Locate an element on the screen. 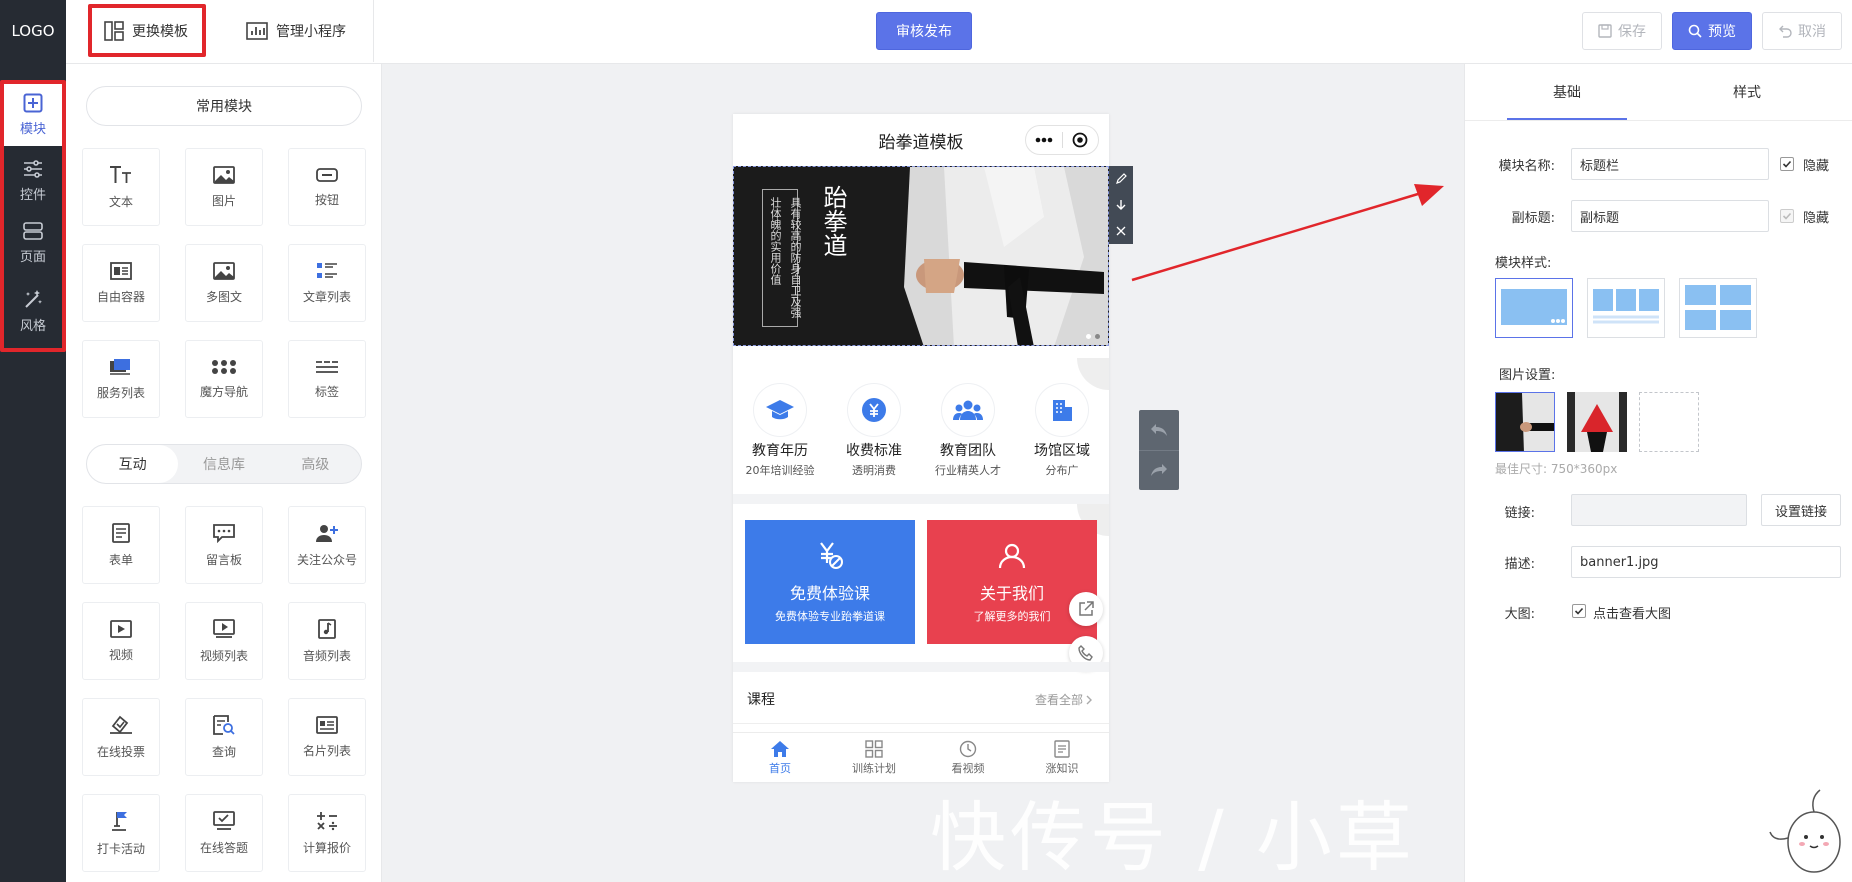  share-icon is located at coordinates (1086, 608).